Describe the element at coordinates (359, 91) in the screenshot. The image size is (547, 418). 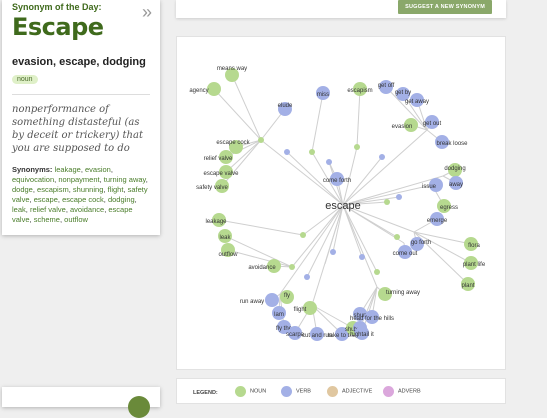
I see `graph-node-label: escapism` at that location.